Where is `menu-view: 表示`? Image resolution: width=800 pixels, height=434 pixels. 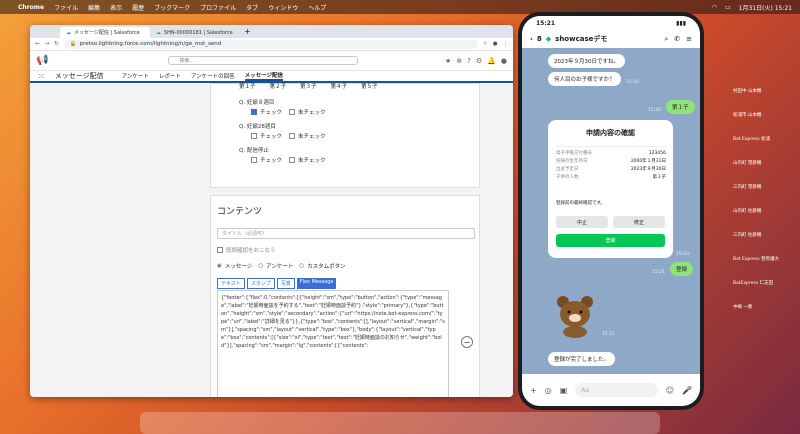 menu-view: 表示 is located at coordinates (116, 7).